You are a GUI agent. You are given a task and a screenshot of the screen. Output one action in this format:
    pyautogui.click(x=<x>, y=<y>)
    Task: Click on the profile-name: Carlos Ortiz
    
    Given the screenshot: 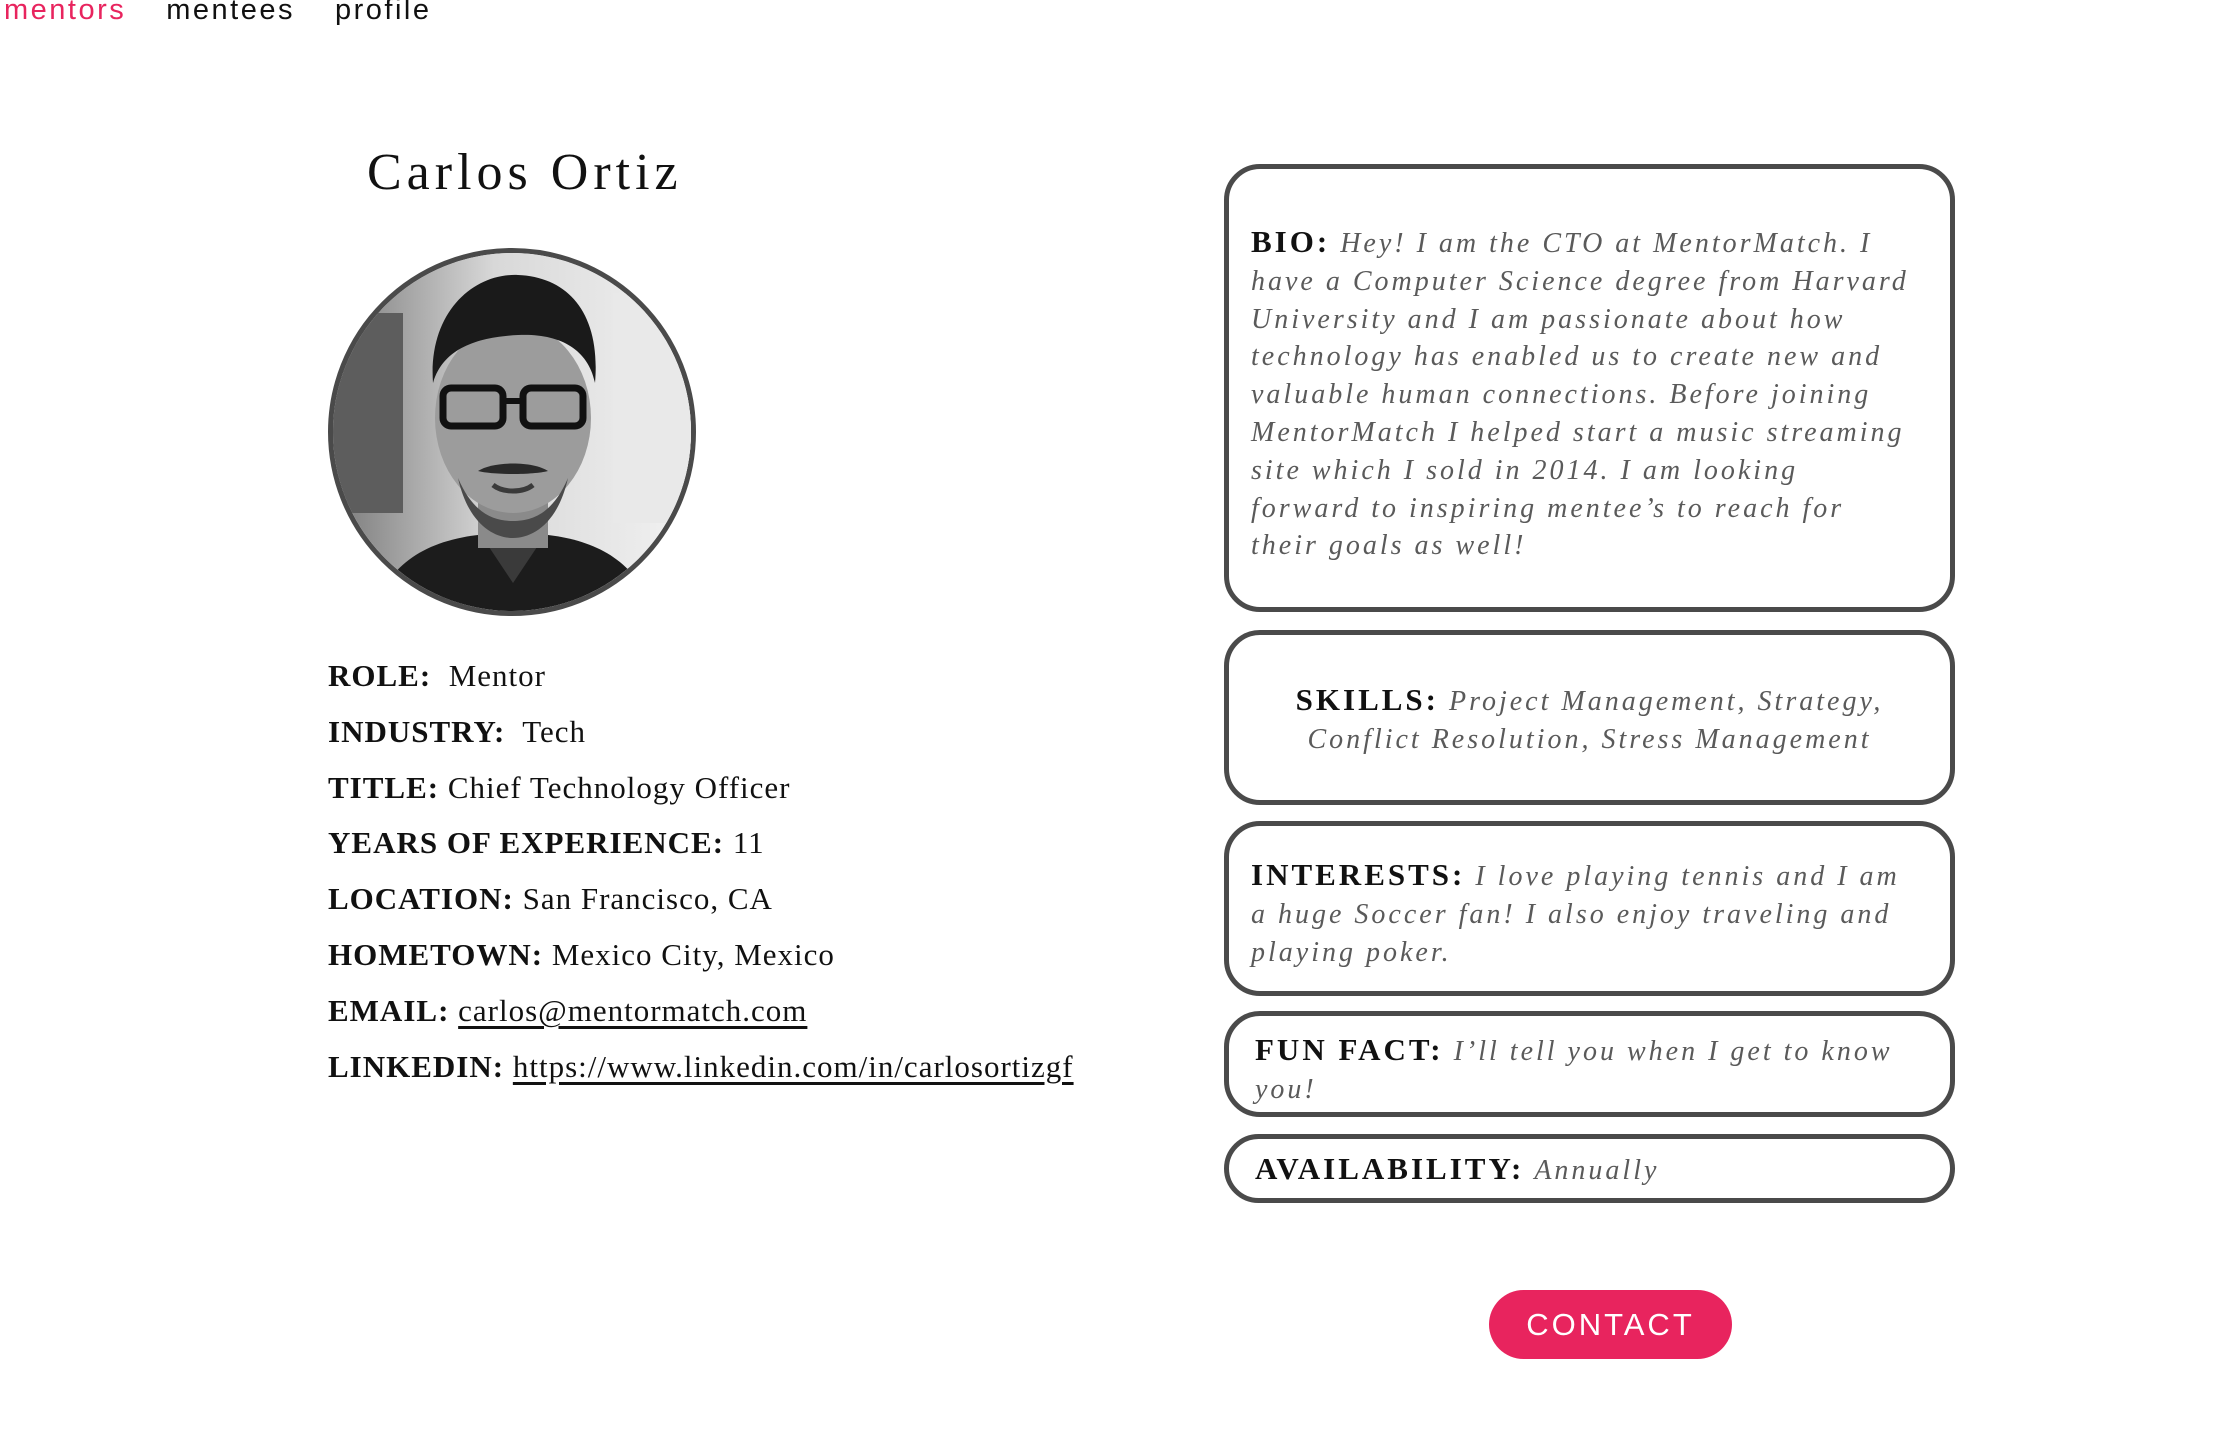 What is the action you would take?
    pyautogui.click(x=525, y=172)
    